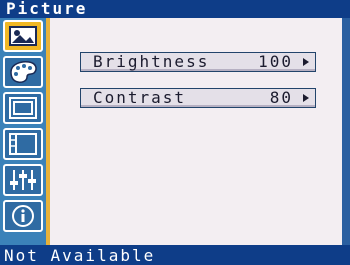 The height and width of the screenshot is (265, 350). What do you see at coordinates (23, 108) in the screenshot?
I see `screen-position-icon` at bounding box center [23, 108].